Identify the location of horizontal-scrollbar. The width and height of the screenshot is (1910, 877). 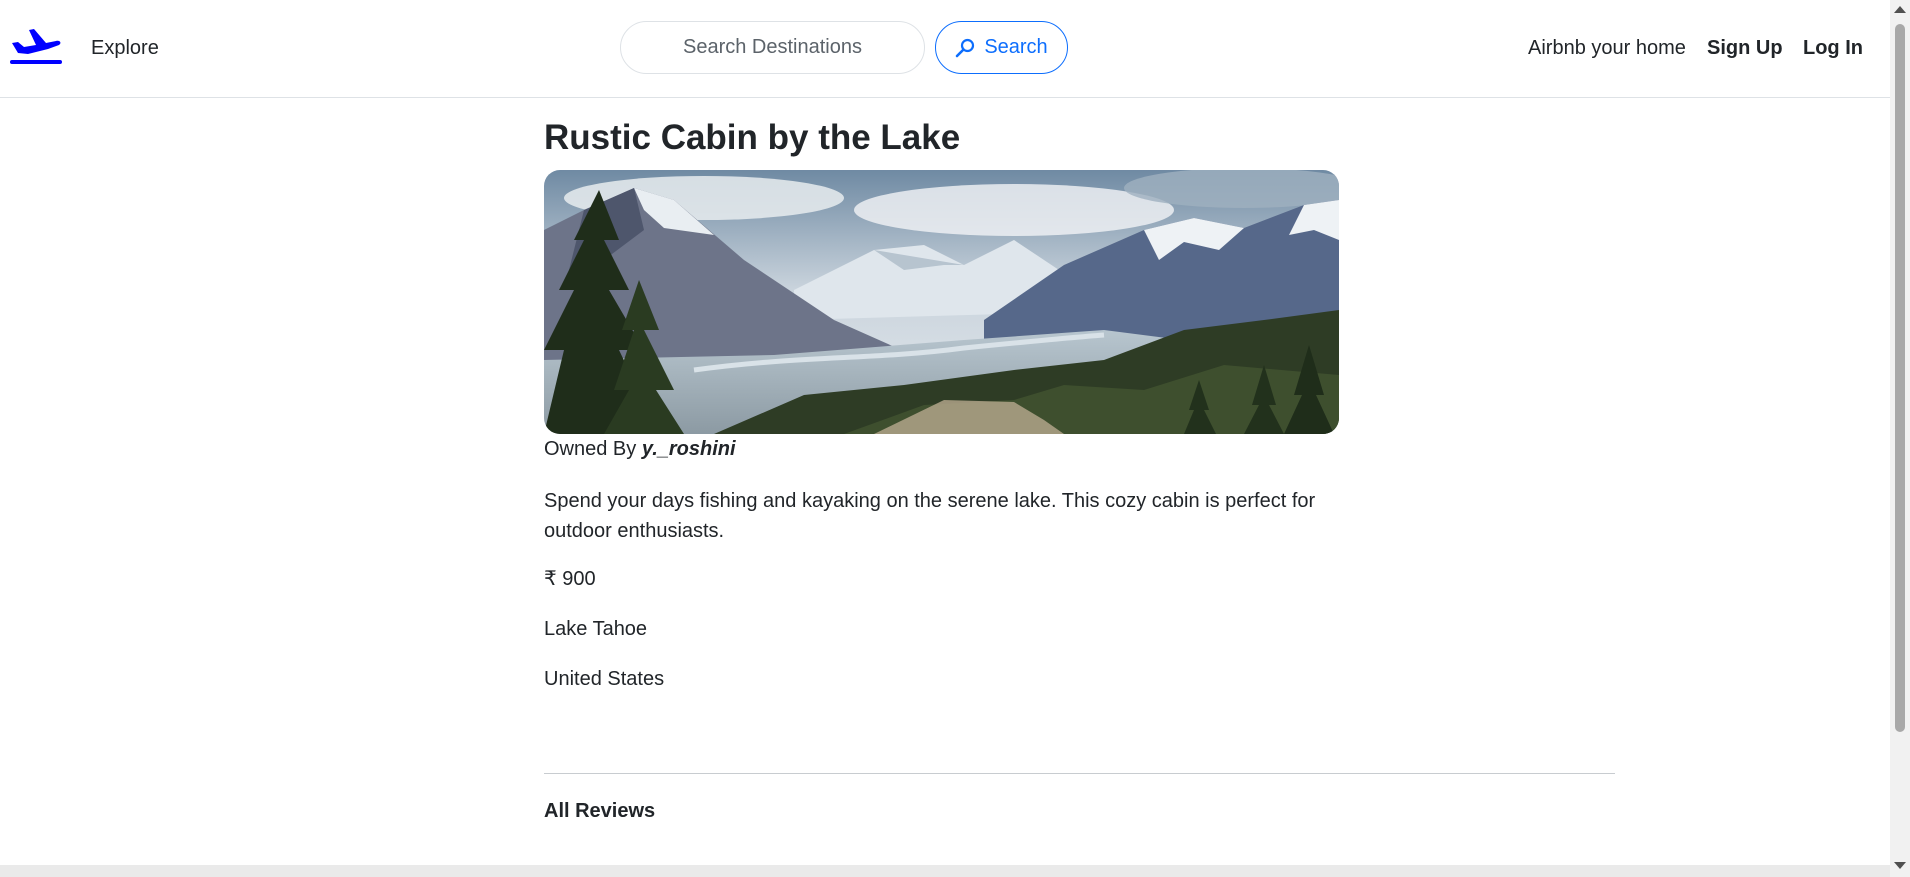
(945, 871).